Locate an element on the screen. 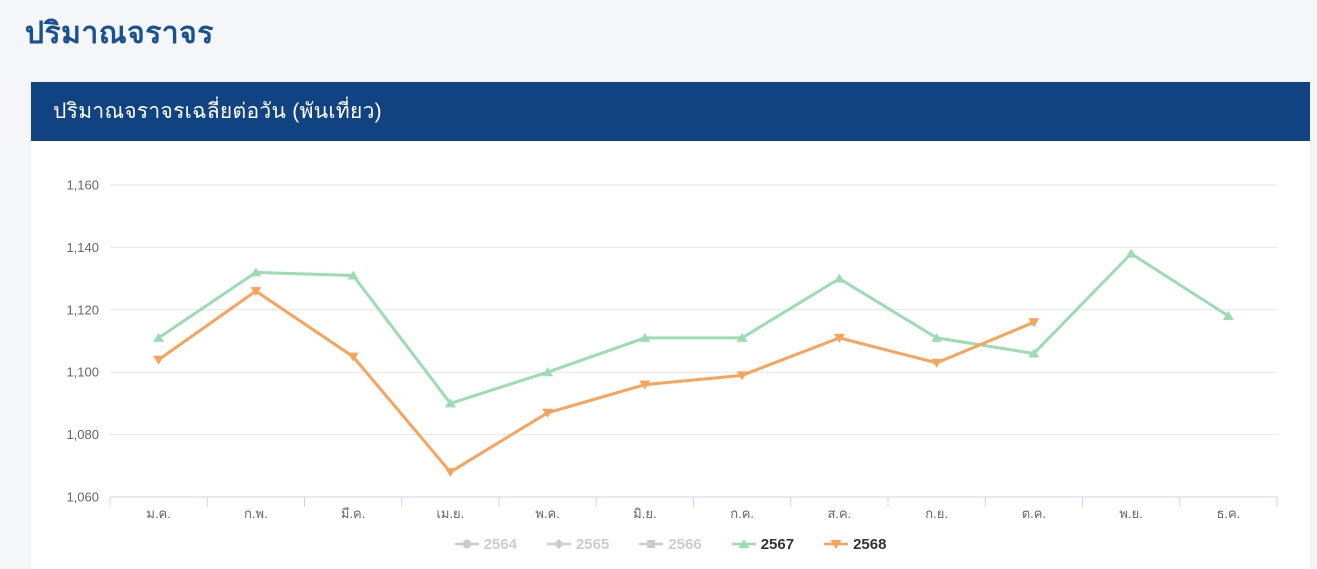  x-axis-label: ต.ค. is located at coordinates (1034, 513).